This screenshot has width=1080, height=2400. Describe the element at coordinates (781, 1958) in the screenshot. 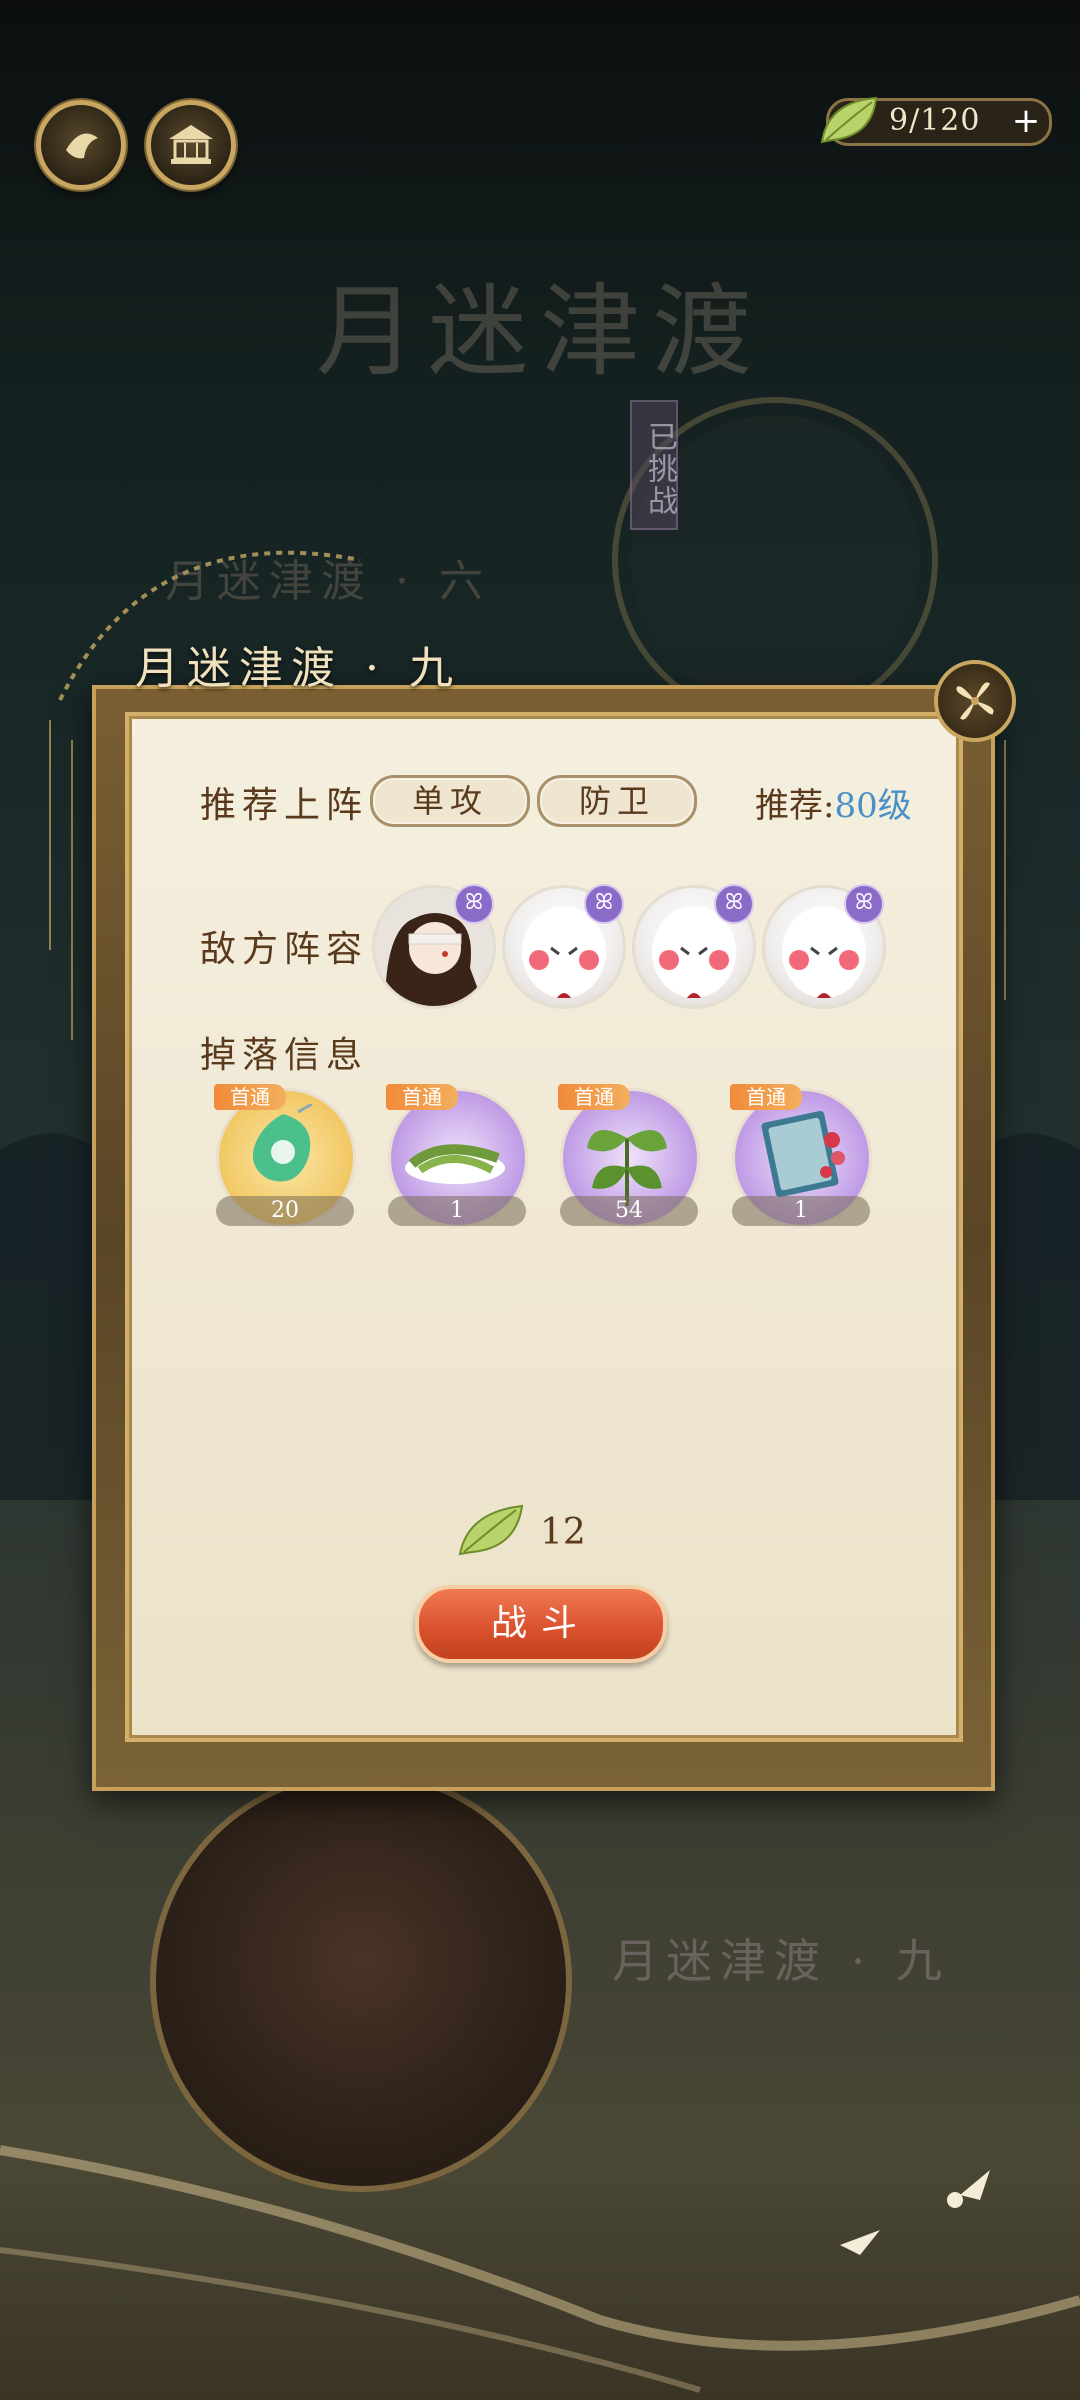

I see `bottom-stage-label: 月迷津渡 · 九` at that location.